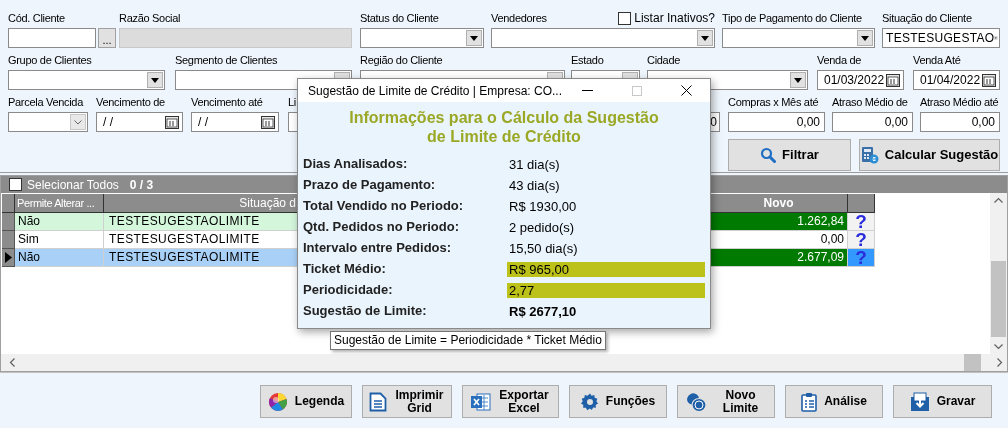 This screenshot has height=428, width=1008. I want to click on search-icon, so click(768, 155).